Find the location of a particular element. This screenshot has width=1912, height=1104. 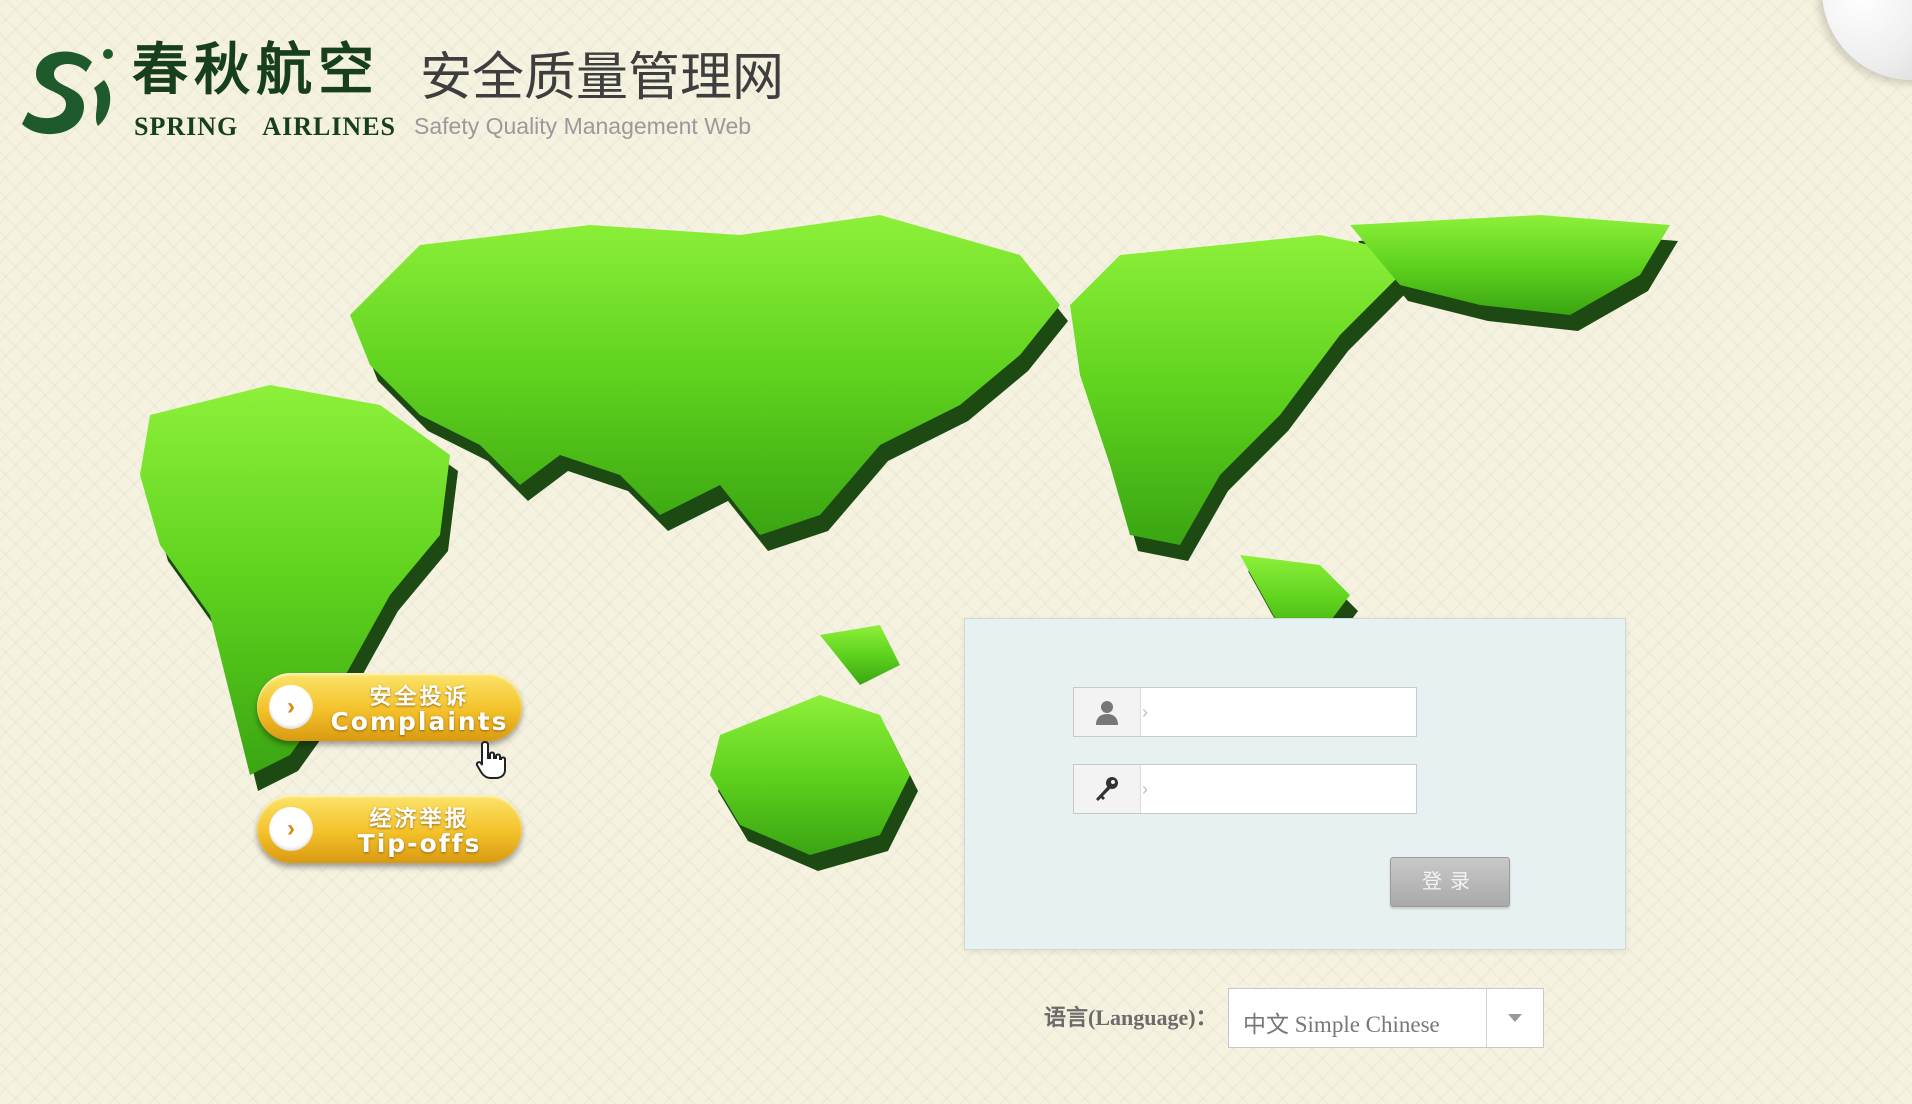

key-icon is located at coordinates (1107, 789).